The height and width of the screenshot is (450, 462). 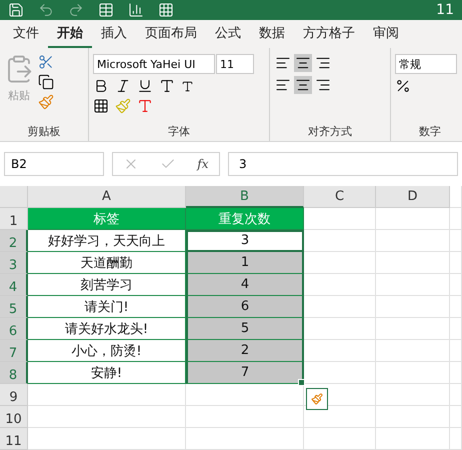 I want to click on column-header: C, so click(x=340, y=197).